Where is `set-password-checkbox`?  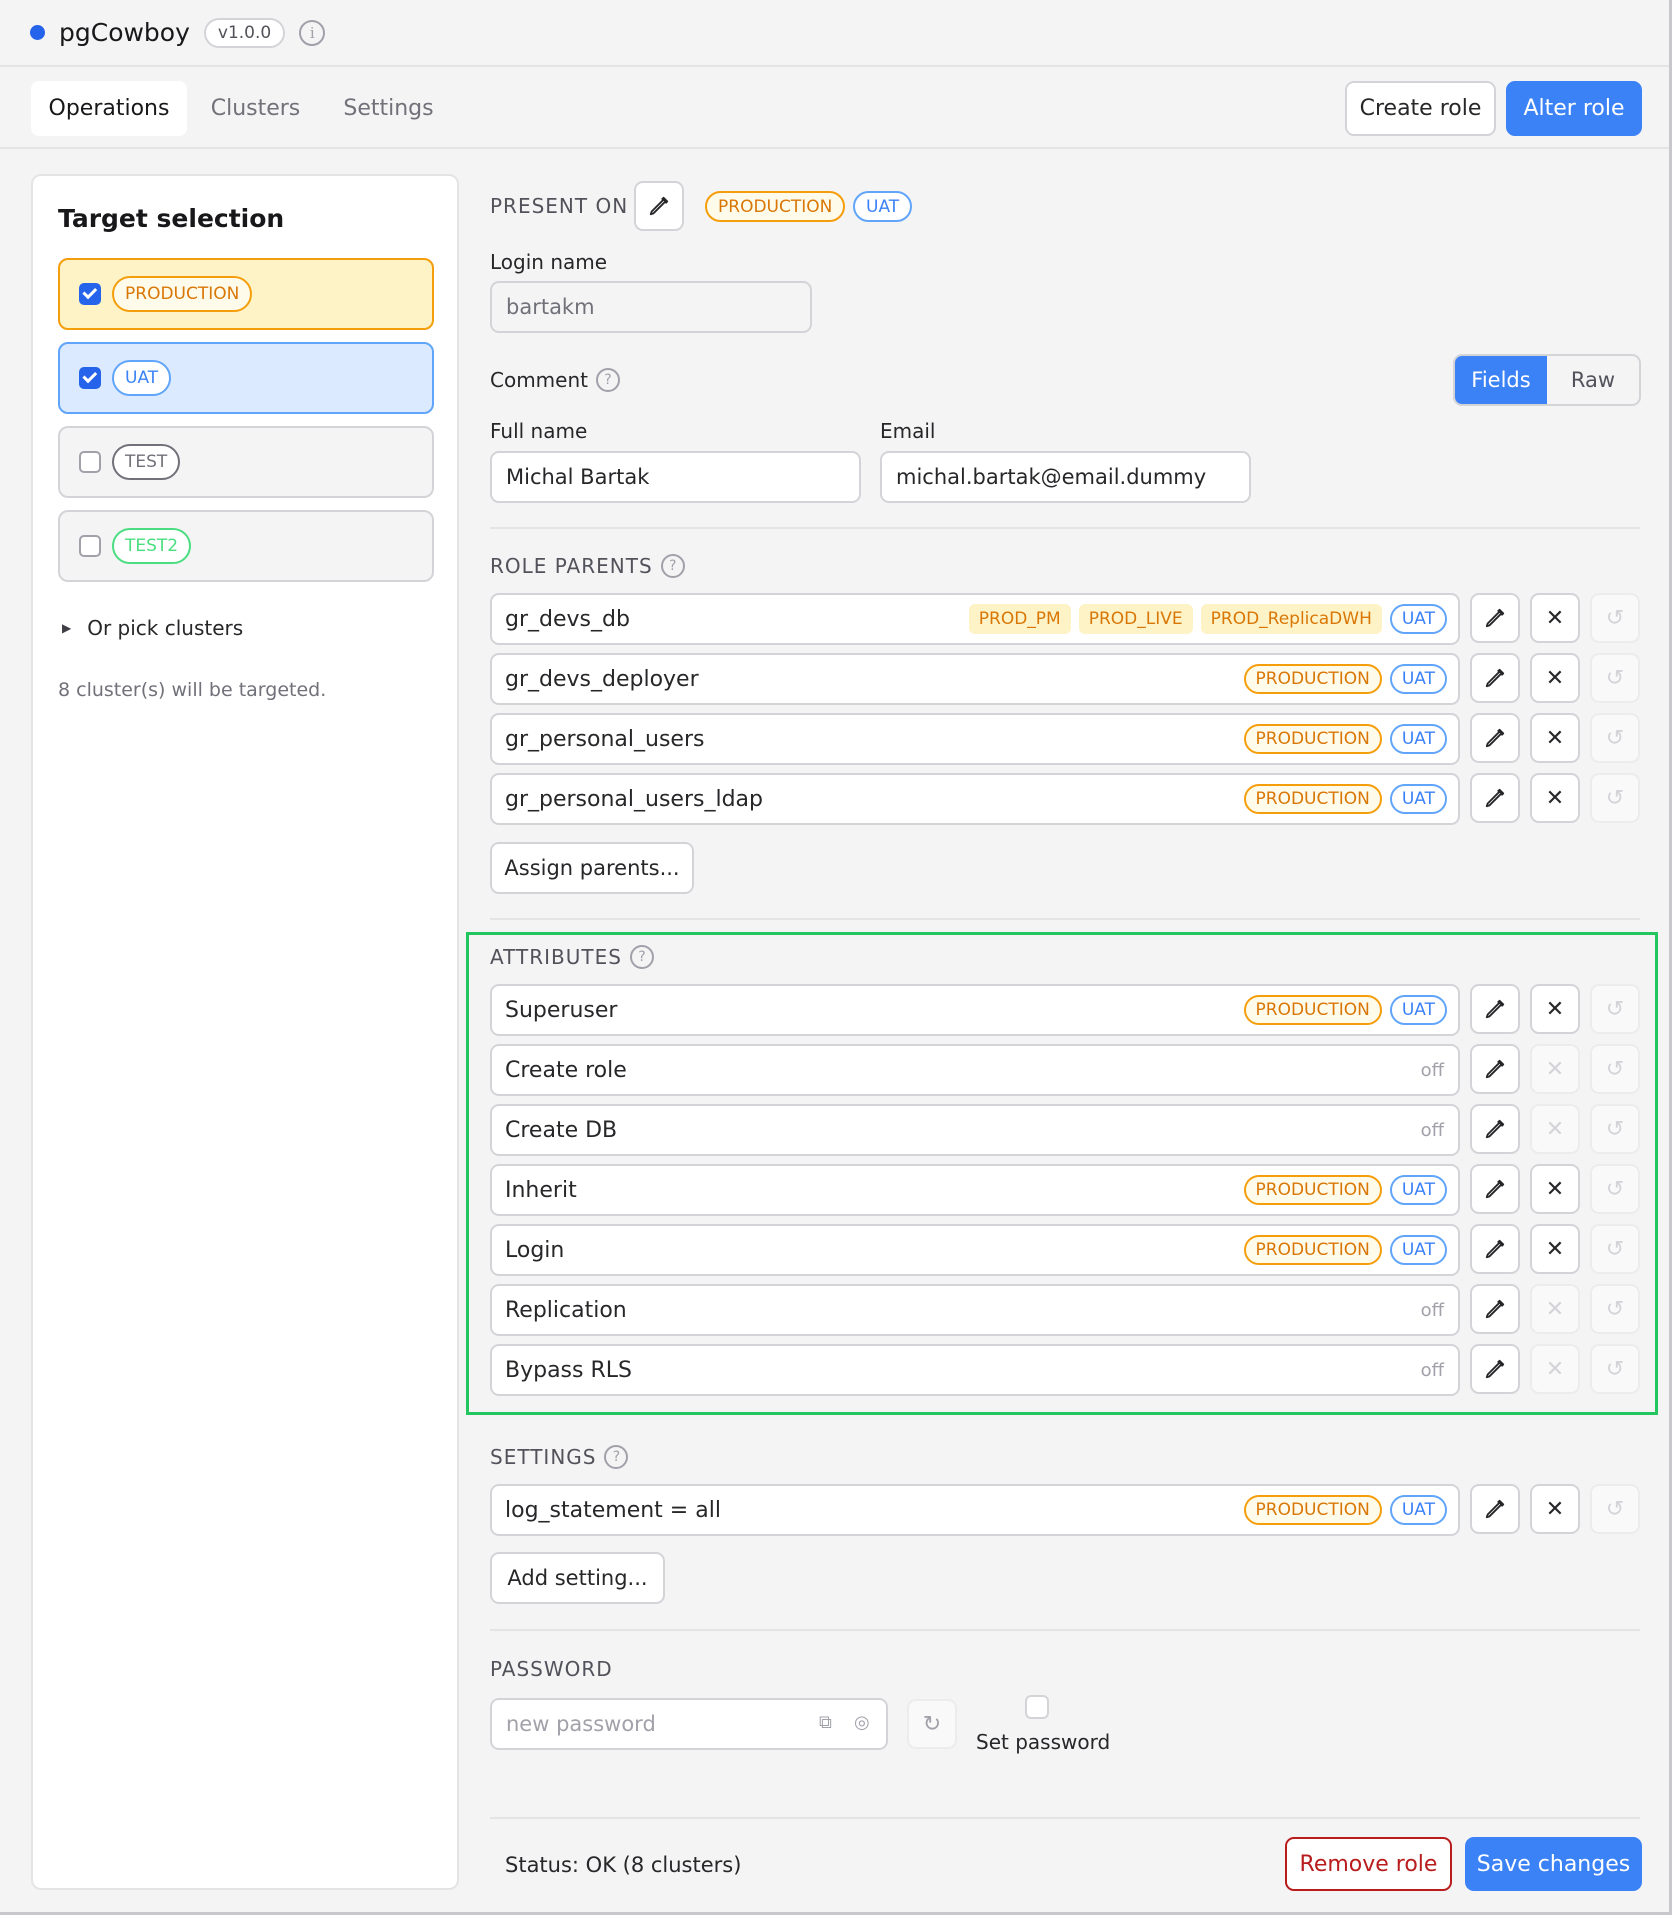
set-password-checkbox is located at coordinates (1037, 1707).